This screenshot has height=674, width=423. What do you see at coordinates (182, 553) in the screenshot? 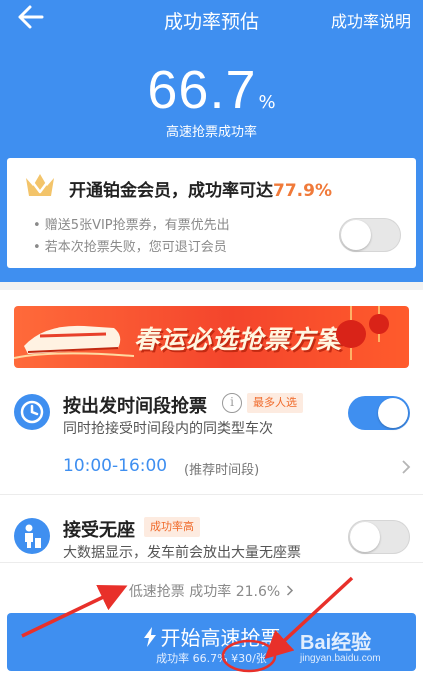
I see `option-standing-desc: 大数据显示，发车前会放出大量无座票` at bounding box center [182, 553].